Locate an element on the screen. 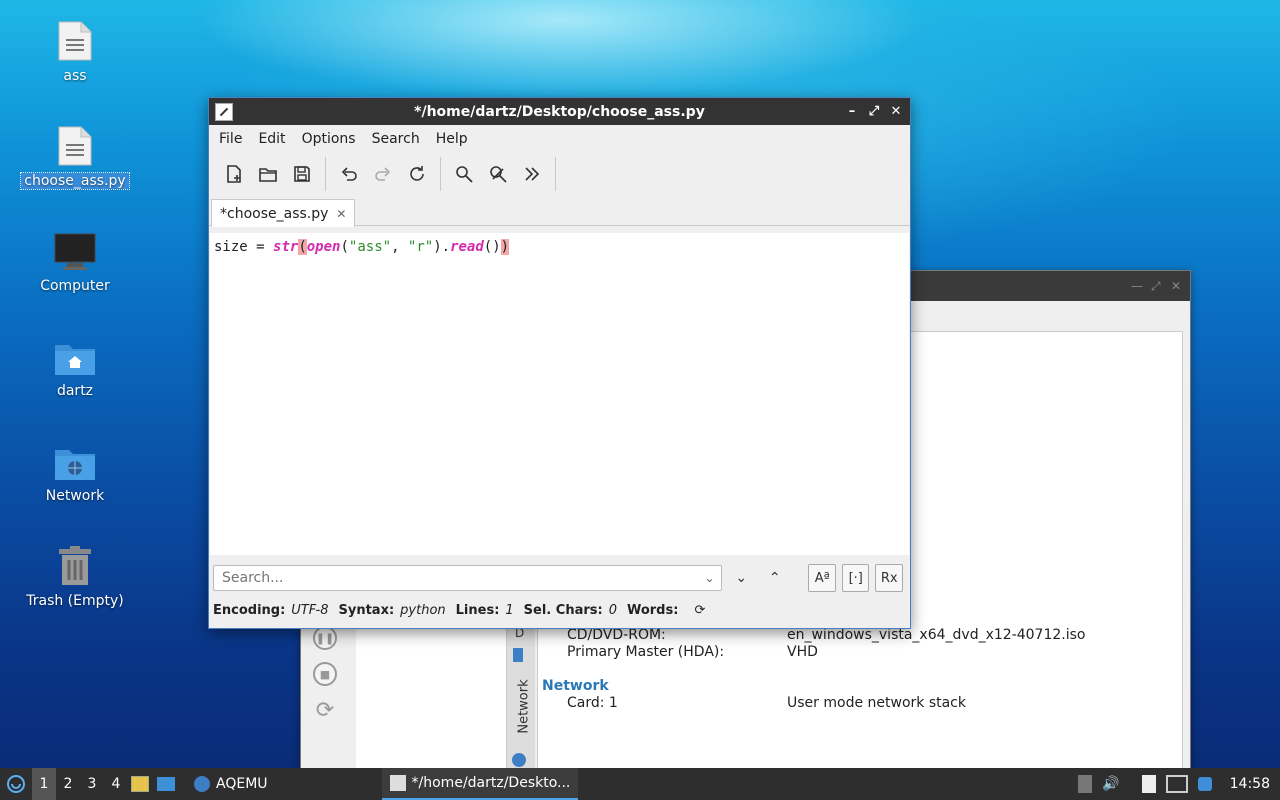 Image resolution: width=1280 pixels, height=800 pixels. desktop-icon-label: Computer is located at coordinates (75, 286).